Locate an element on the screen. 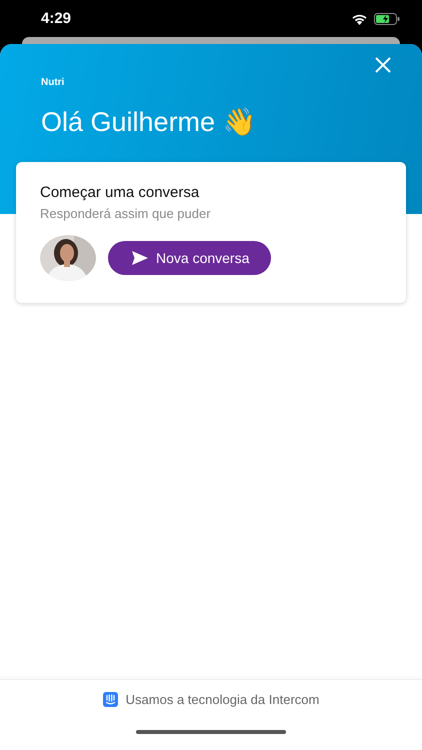  wifi-icon is located at coordinates (359, 18).